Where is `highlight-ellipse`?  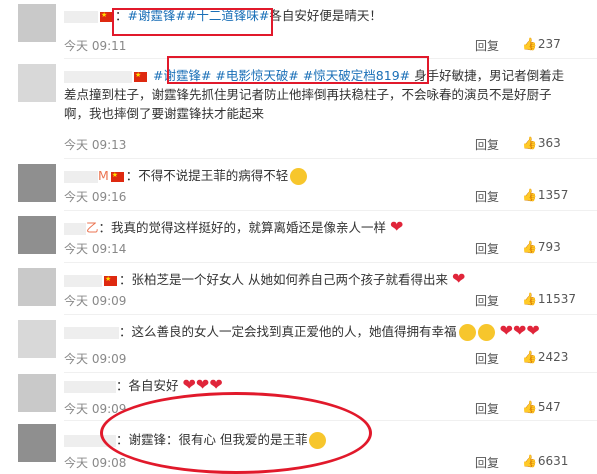
highlight-ellipse is located at coordinates (236, 433).